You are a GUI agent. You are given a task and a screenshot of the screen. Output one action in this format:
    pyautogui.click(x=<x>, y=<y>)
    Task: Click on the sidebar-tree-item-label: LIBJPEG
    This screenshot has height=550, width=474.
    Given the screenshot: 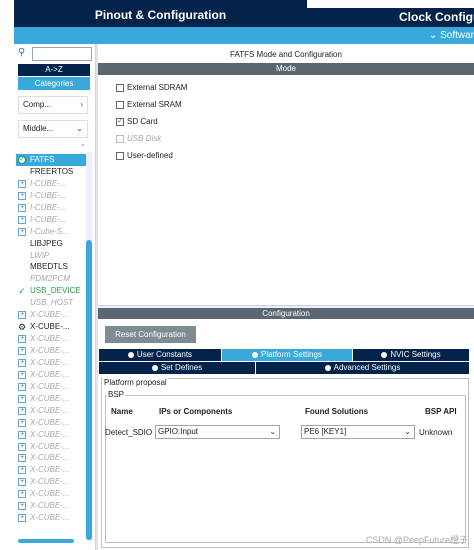 What is the action you would take?
    pyautogui.click(x=46, y=243)
    